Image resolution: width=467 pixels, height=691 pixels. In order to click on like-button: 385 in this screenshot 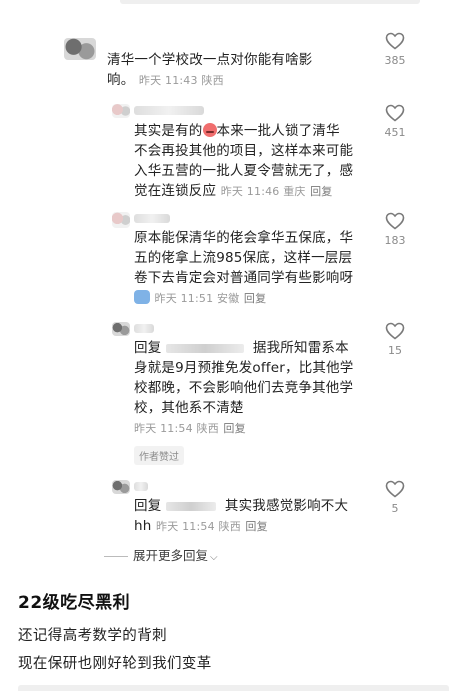, I will do `click(395, 49)`.